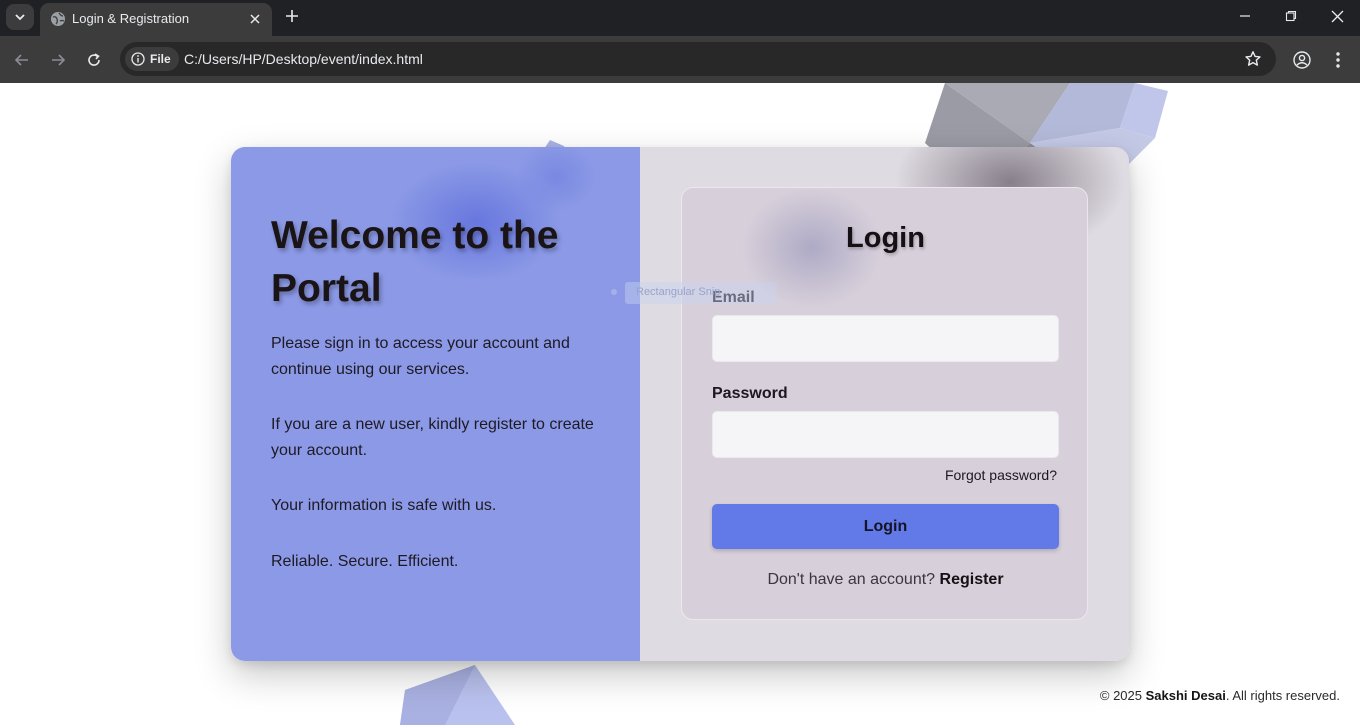 The width and height of the screenshot is (1360, 725). Describe the element at coordinates (292, 16) in the screenshot. I see `plus-icon` at that location.